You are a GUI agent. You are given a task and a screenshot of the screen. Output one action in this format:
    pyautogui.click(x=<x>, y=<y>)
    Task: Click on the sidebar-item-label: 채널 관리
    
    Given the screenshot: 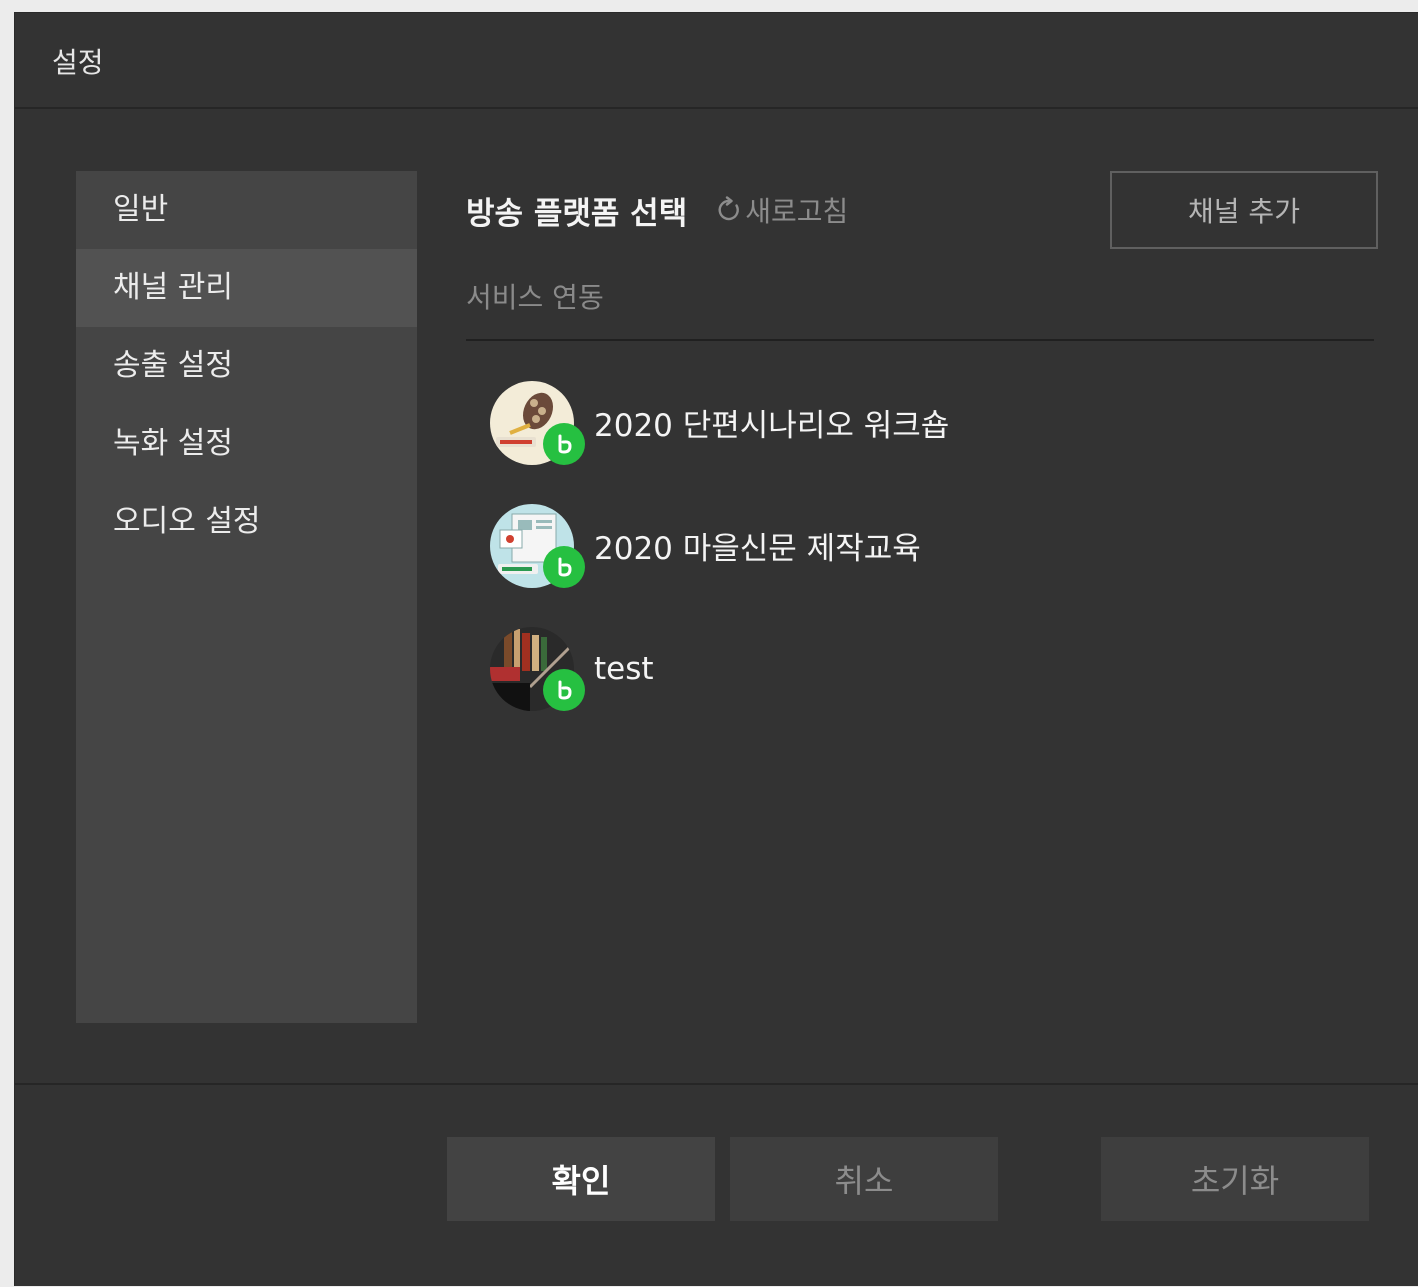 What is the action you would take?
    pyautogui.click(x=173, y=287)
    